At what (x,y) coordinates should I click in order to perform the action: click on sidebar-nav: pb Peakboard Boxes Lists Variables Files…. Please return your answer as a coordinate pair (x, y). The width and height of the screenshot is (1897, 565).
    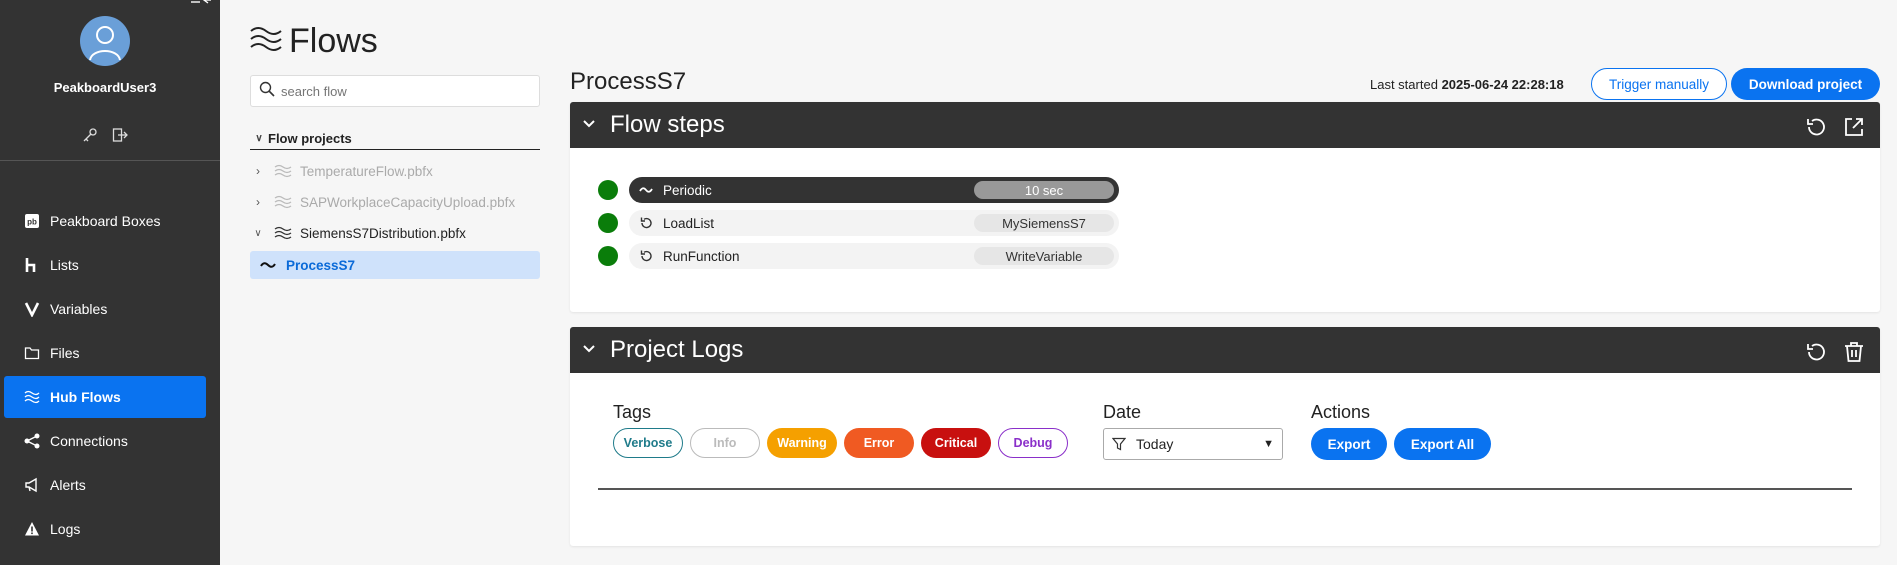
    Looking at the image, I should click on (105, 376).